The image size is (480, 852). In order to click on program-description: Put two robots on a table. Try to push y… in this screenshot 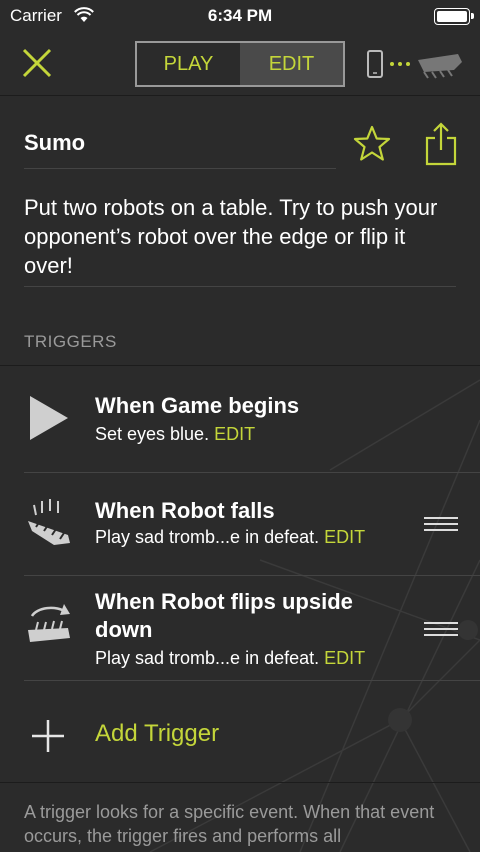, I will do `click(242, 236)`.